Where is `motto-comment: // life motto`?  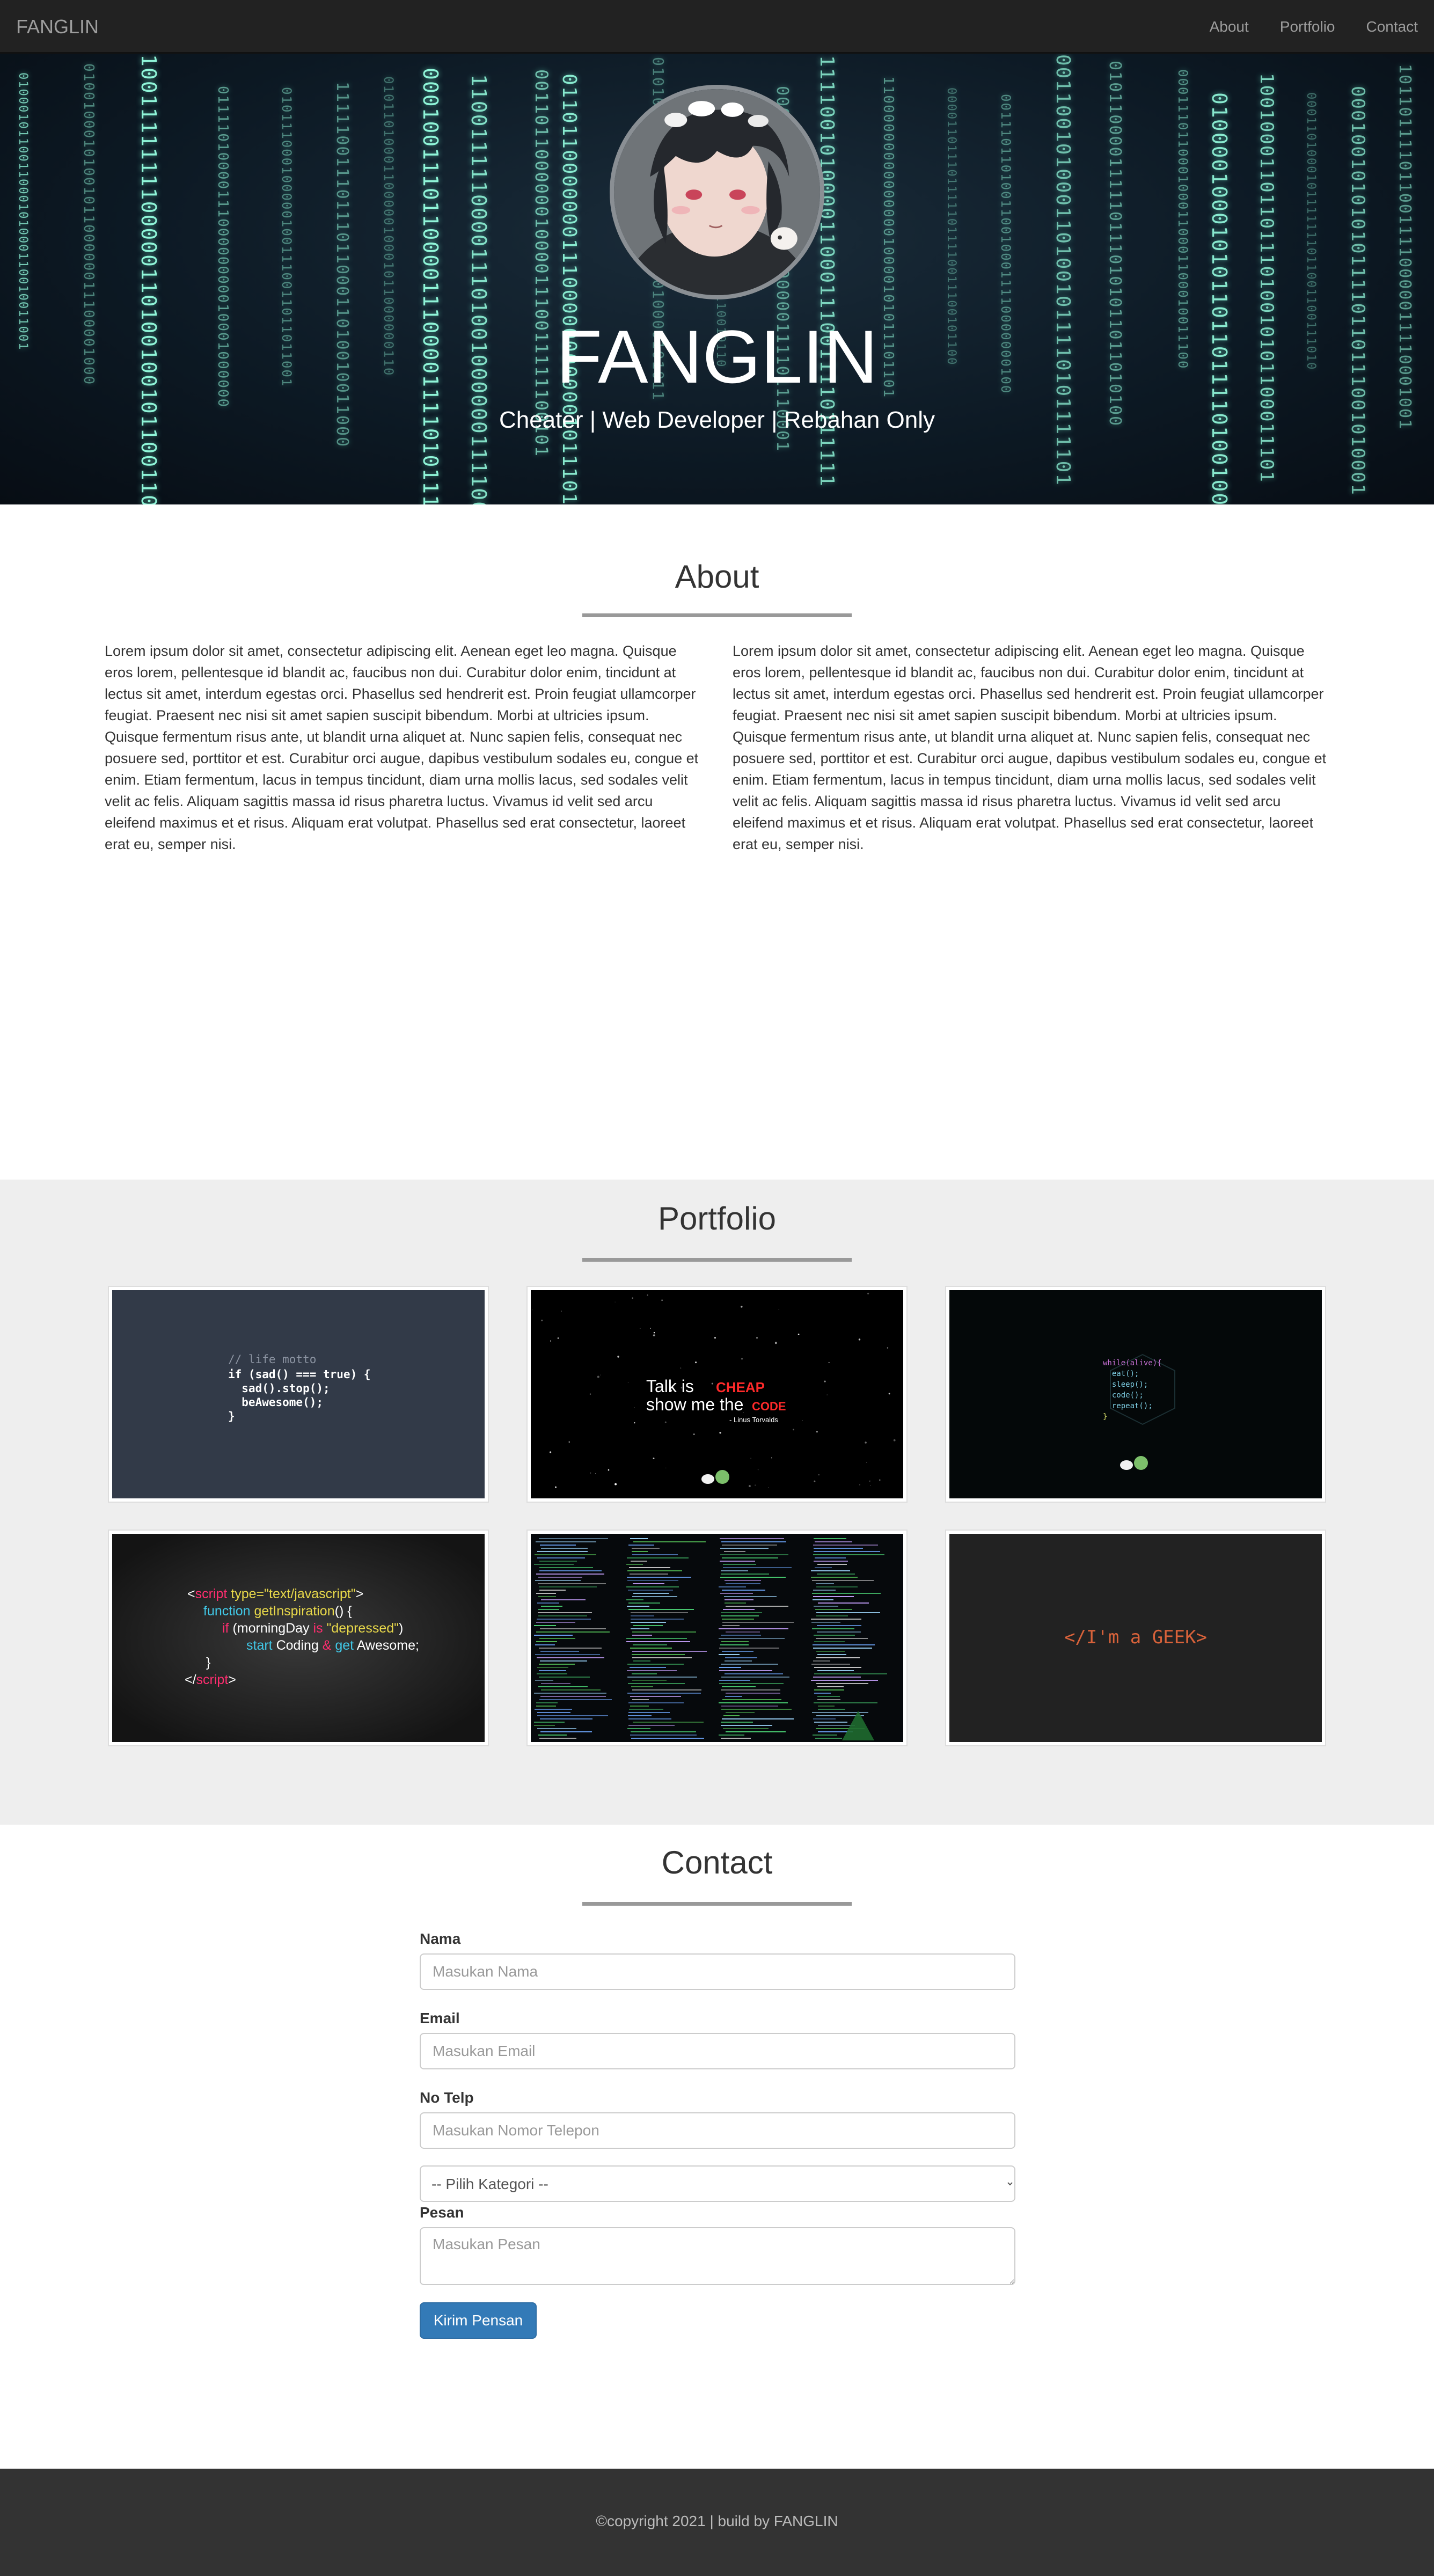 motto-comment: // life motto is located at coordinates (272, 1359).